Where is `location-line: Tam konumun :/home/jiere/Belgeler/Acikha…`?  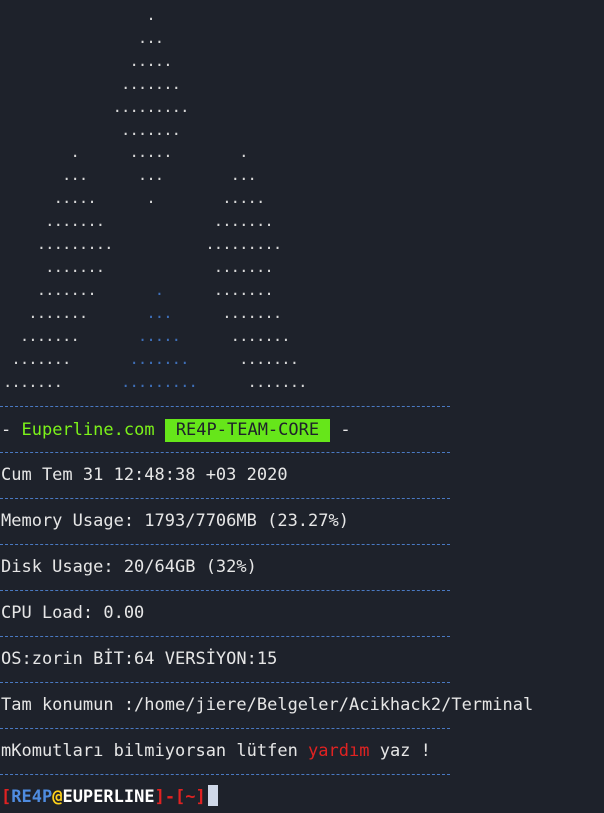
location-line: Tam konumun :/home/jiere/Belgeler/Acikha… is located at coordinates (267, 705).